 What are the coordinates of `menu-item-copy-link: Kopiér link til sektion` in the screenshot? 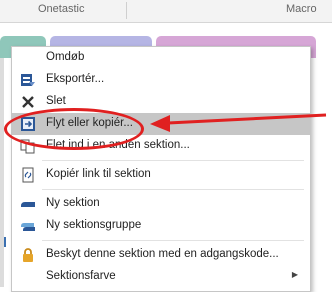 It's located at (161, 175).